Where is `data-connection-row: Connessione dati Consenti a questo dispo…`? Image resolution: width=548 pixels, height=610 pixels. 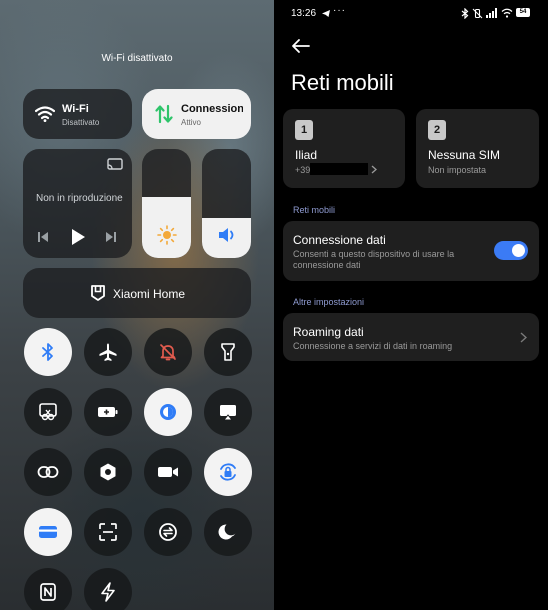
data-connection-row: Connessione dati Consenti a questo dispo… is located at coordinates (411, 251).